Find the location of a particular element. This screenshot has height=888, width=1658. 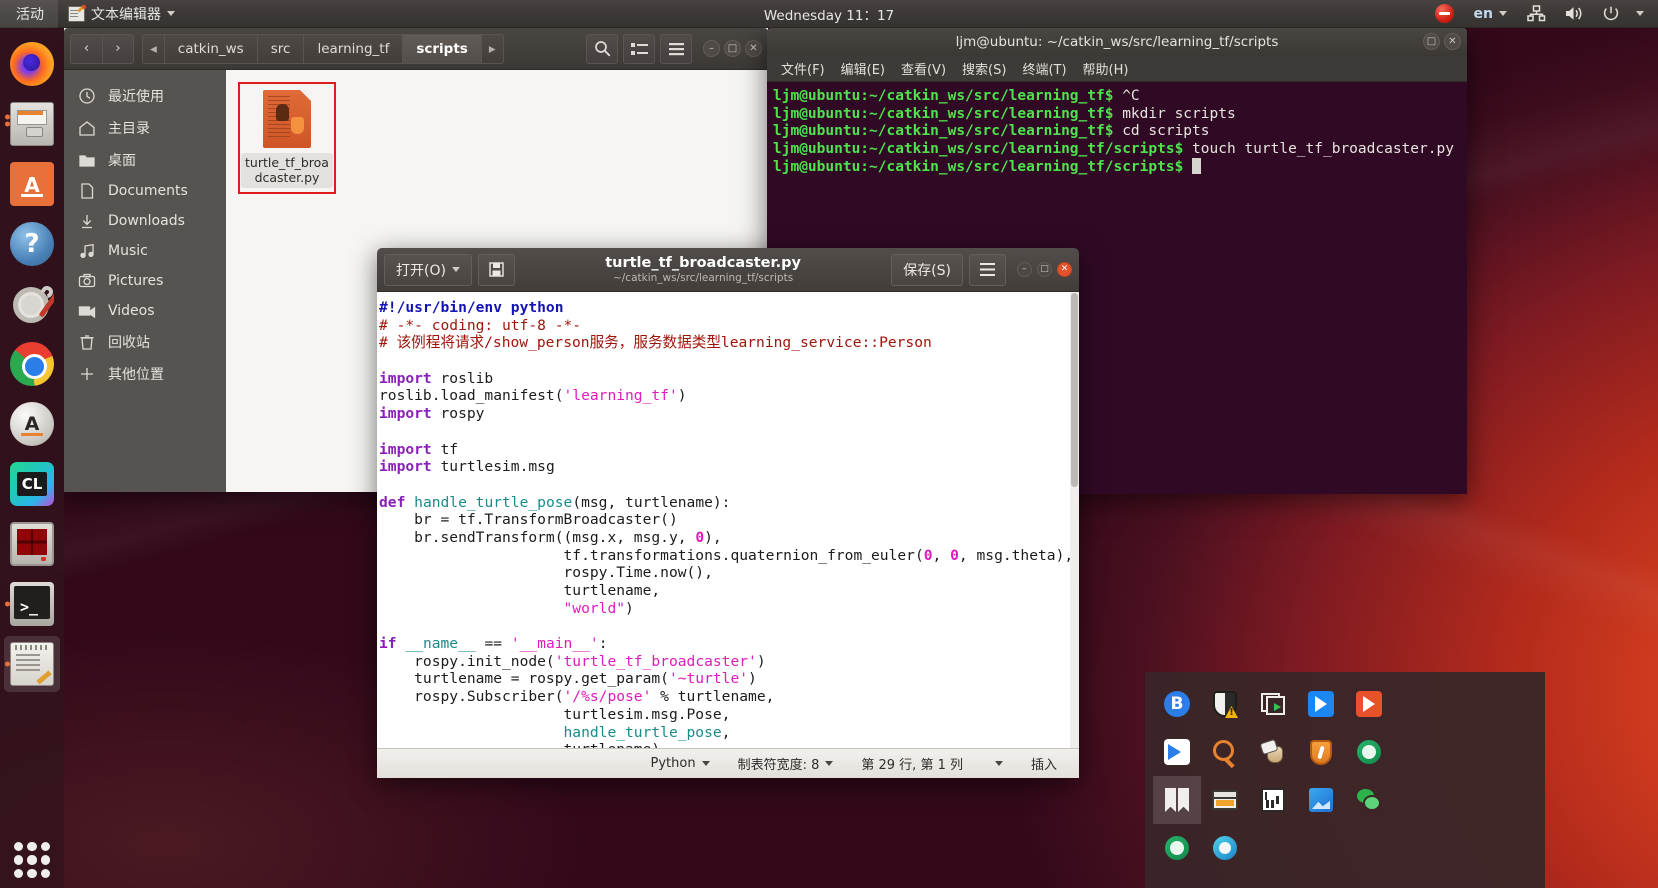

activities-button: 活动 is located at coordinates (29, 14).